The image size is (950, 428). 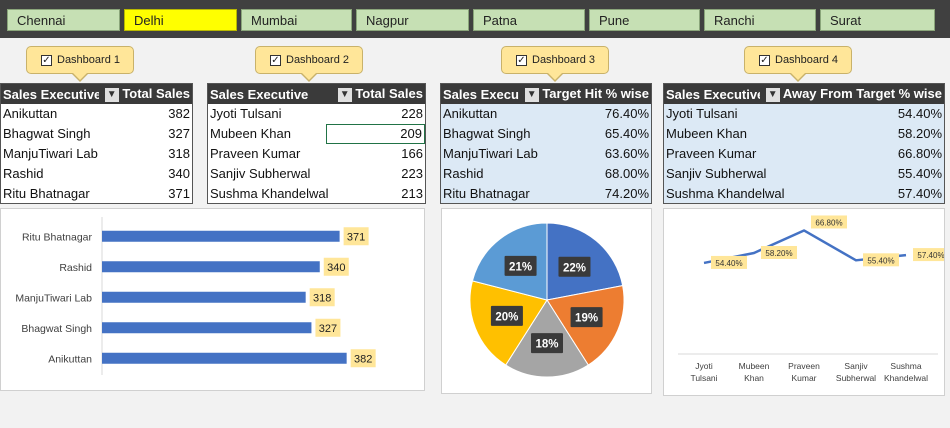 I want to click on line-category-label: Khan, so click(x=754, y=378).